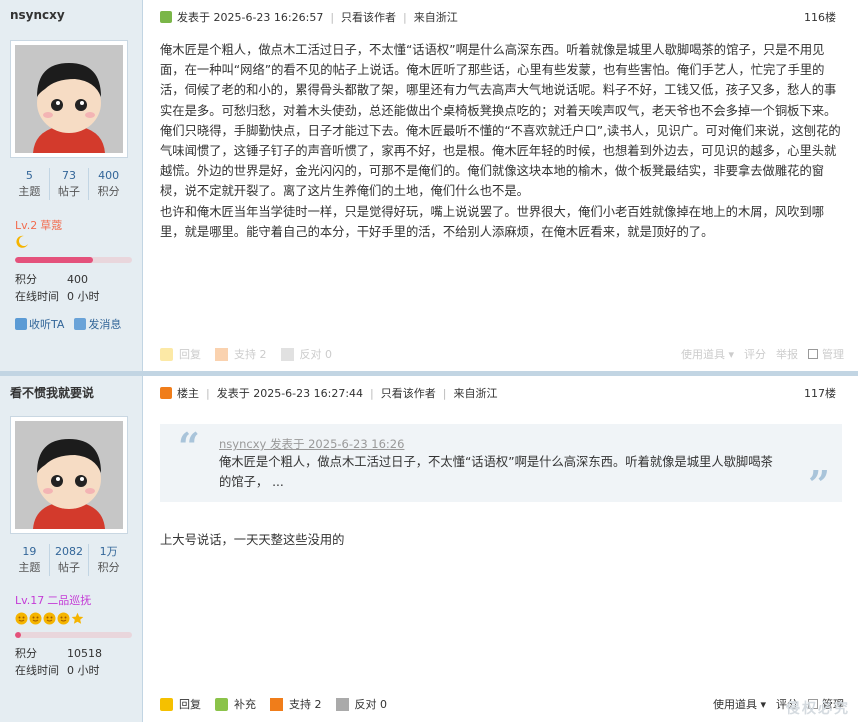  What do you see at coordinates (21, 324) in the screenshot?
I see `follow-icon` at bounding box center [21, 324].